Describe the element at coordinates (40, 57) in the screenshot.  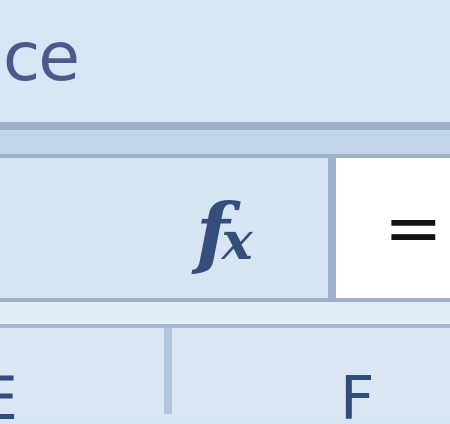
I see `ribbon-group-label: ice` at that location.